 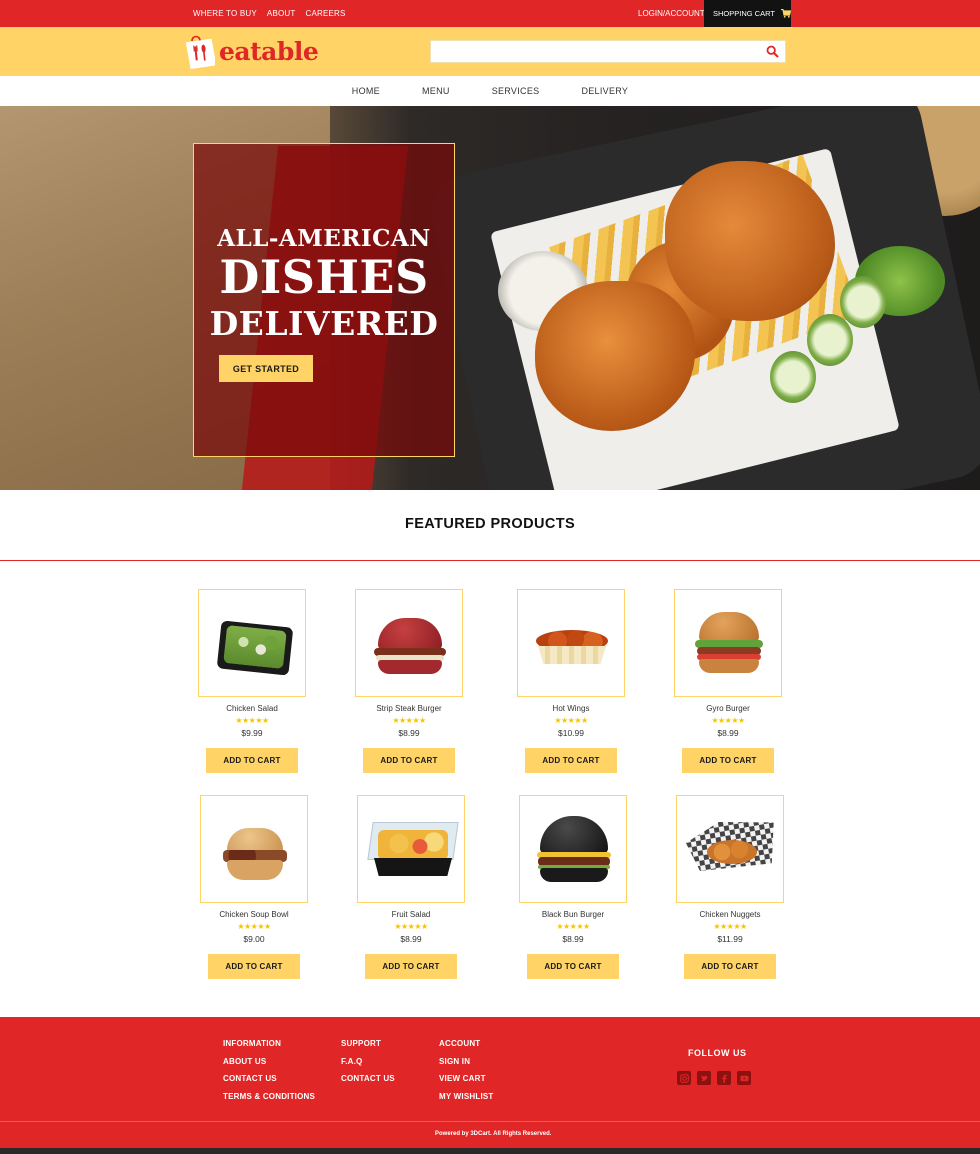 What do you see at coordinates (490, 560) in the screenshot?
I see `section-divider` at bounding box center [490, 560].